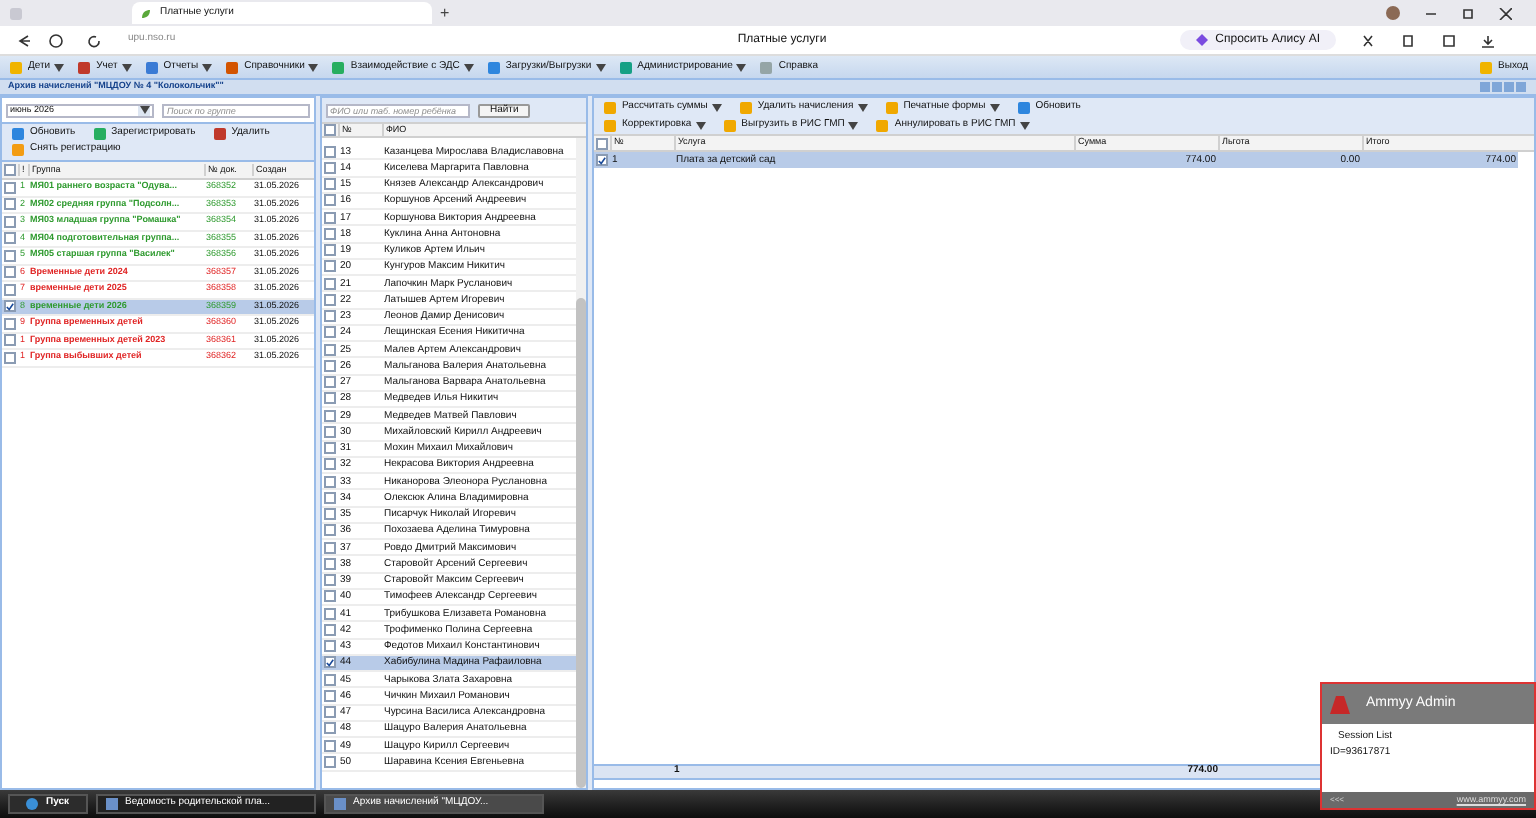 The image size is (1536, 818). I want to click on scrollbar, so click(581, 463).